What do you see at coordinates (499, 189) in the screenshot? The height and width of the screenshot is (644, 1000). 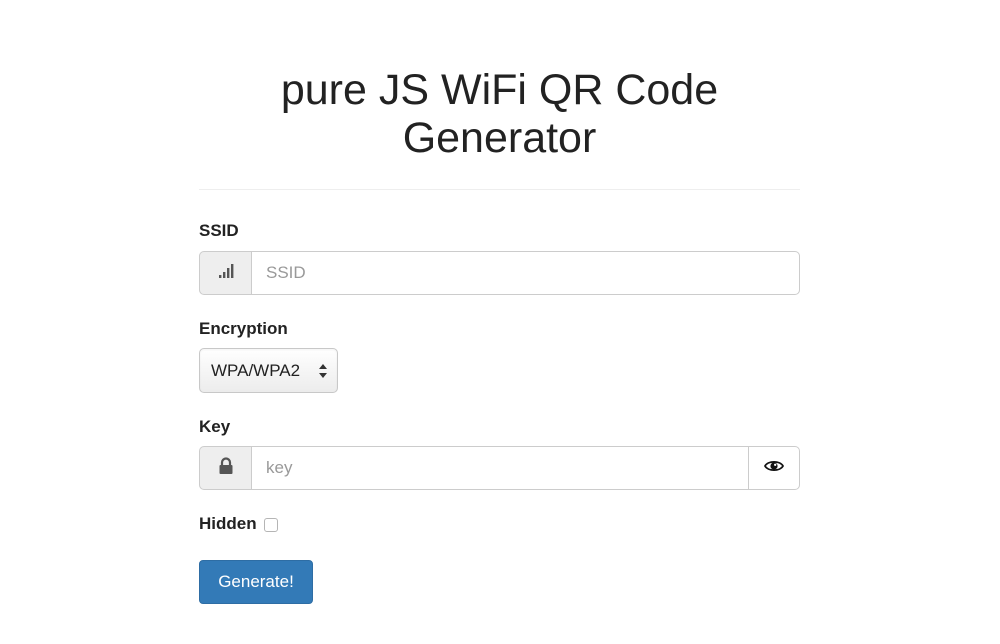 I see `title-divider` at bounding box center [499, 189].